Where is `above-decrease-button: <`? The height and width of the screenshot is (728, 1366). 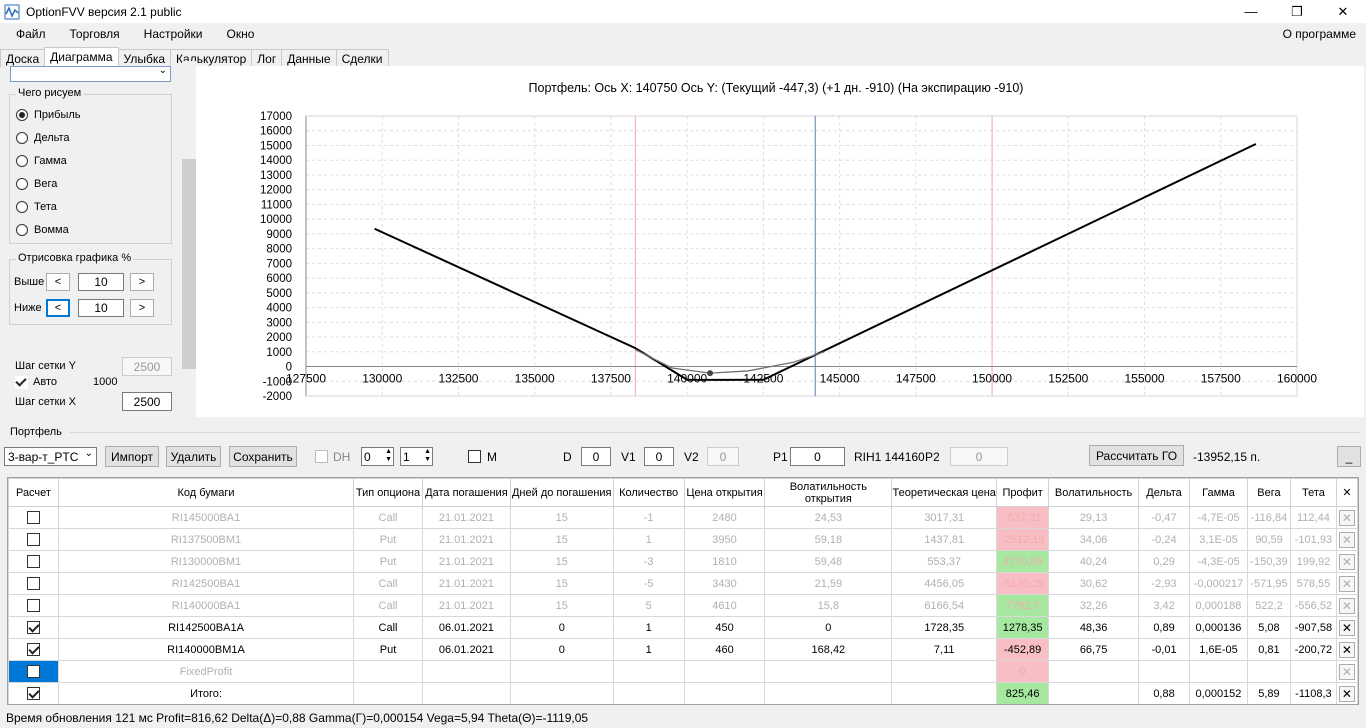
above-decrease-button: < is located at coordinates (58, 282).